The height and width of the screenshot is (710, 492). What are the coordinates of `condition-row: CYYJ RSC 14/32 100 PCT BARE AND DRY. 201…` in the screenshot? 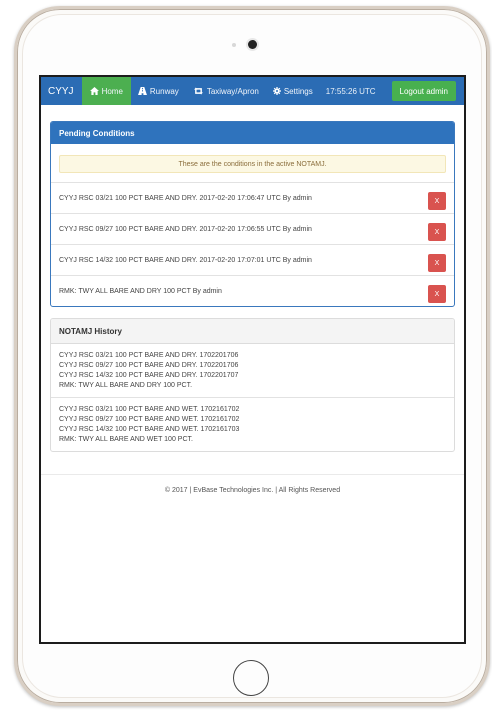 It's located at (252, 259).